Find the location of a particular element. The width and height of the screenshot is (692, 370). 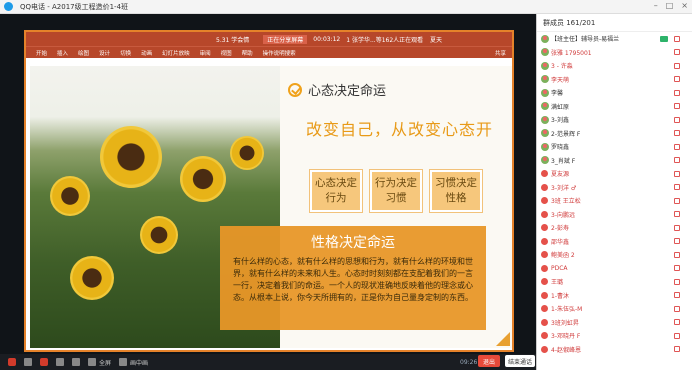

member-row: 3班刘虹昇 is located at coordinates (614, 323).